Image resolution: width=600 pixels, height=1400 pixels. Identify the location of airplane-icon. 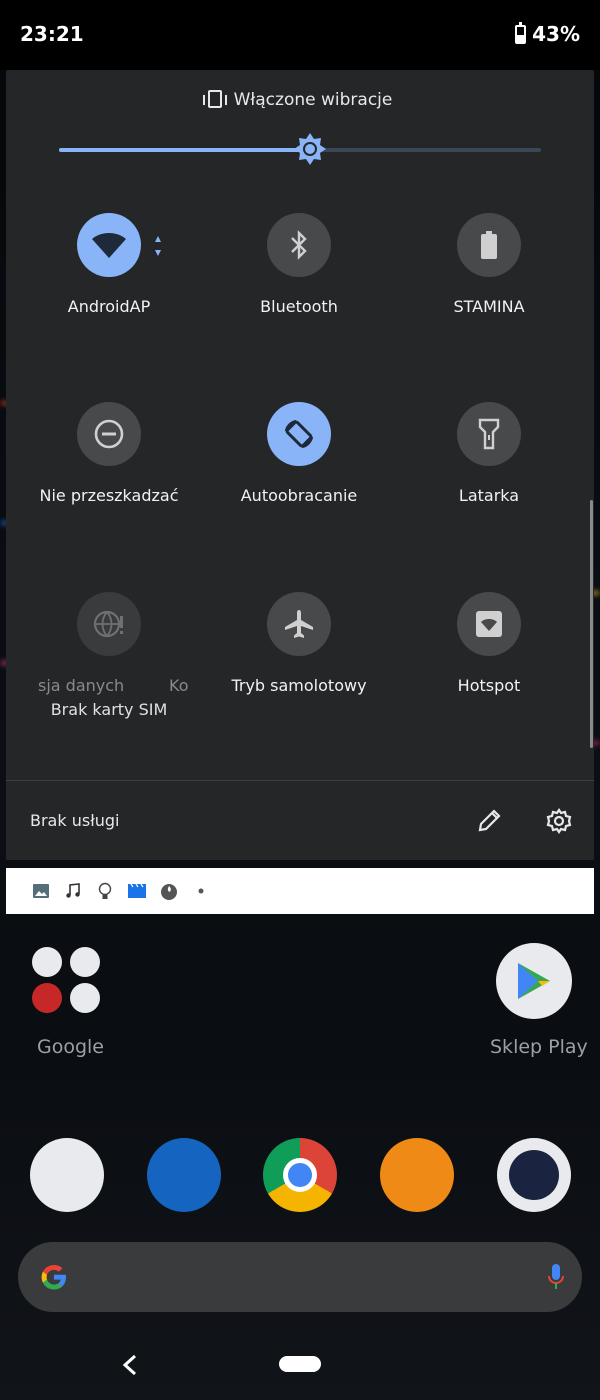
(299, 624).